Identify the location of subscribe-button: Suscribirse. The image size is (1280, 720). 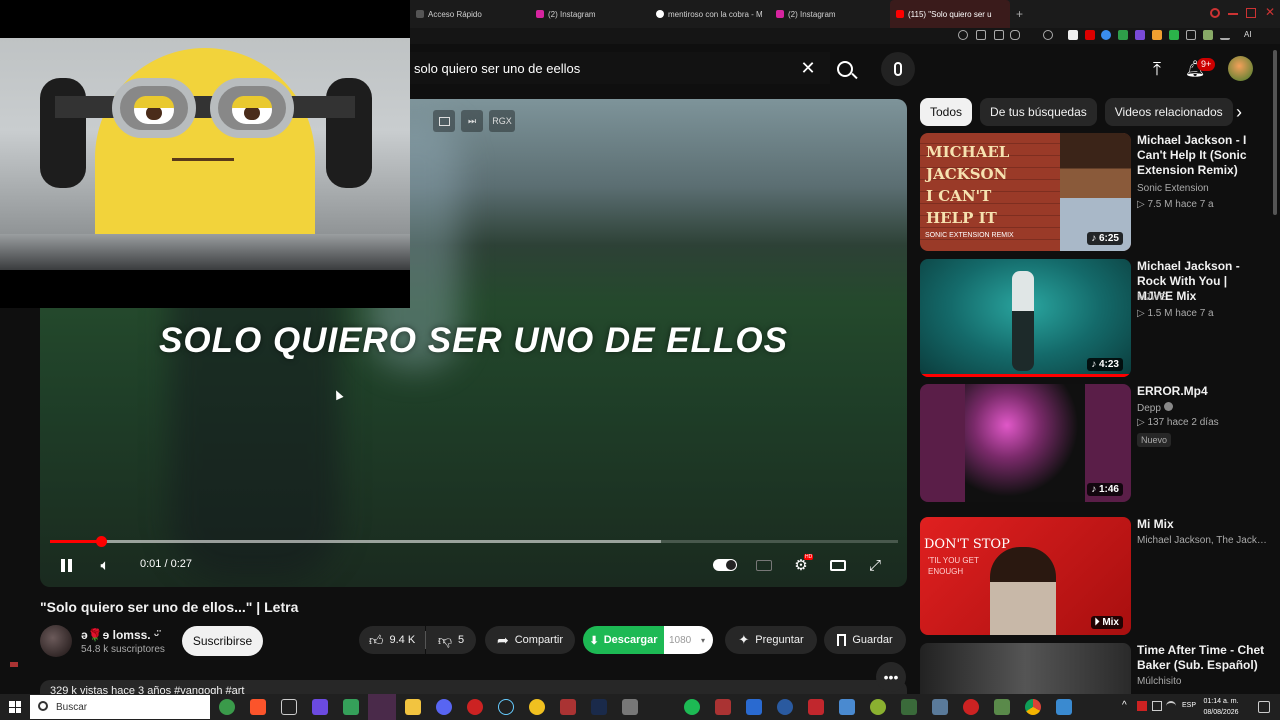
(222, 641).